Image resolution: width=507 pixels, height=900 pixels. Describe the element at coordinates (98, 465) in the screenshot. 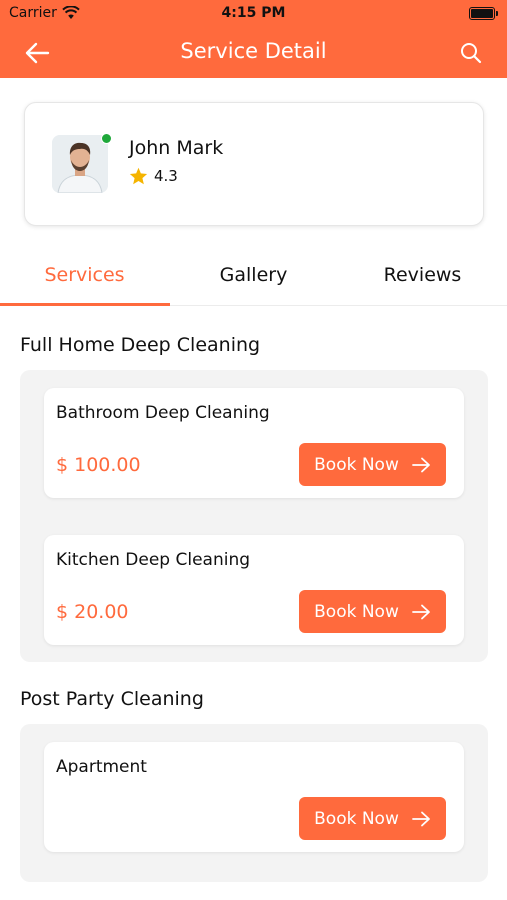

I see `service-price: $ 100.00` at that location.